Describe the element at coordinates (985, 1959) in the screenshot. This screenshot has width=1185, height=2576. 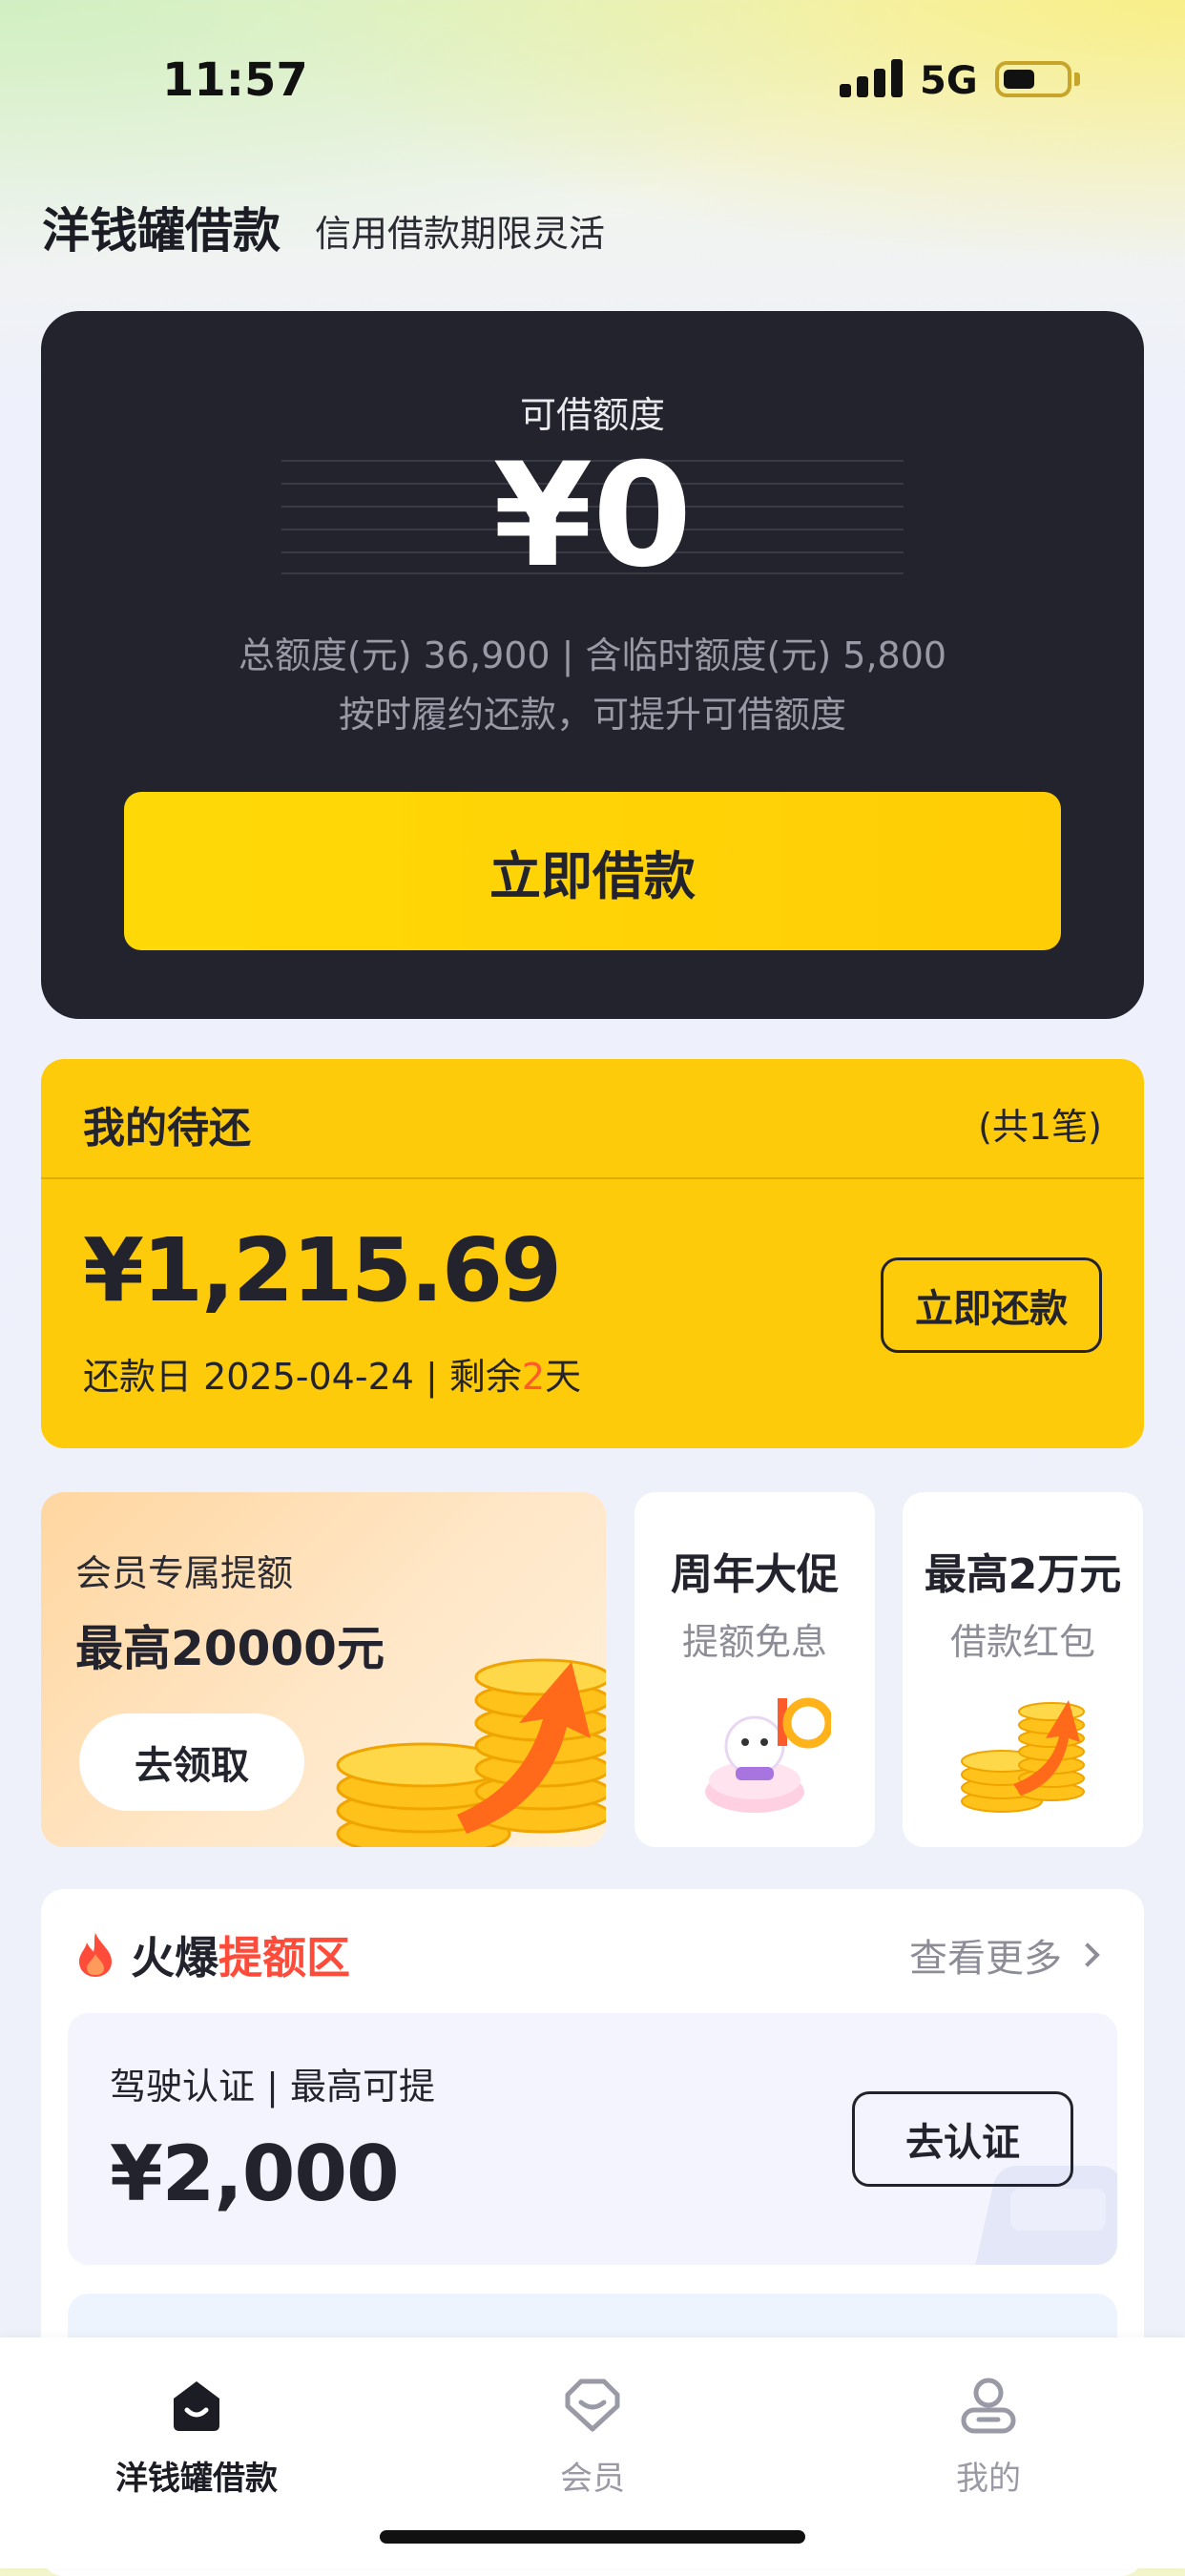
I see `view-more-label: 查看更多` at that location.